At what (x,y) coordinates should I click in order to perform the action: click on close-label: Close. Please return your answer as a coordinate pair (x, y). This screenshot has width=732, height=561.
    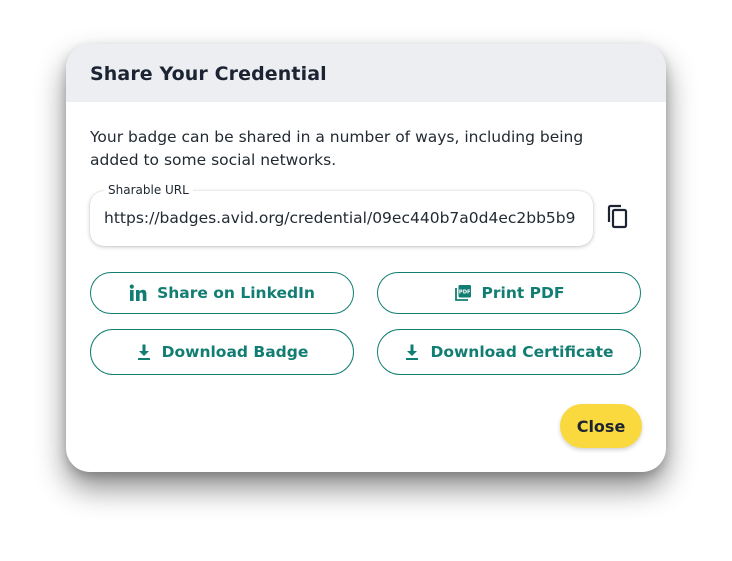
    Looking at the image, I should click on (601, 426).